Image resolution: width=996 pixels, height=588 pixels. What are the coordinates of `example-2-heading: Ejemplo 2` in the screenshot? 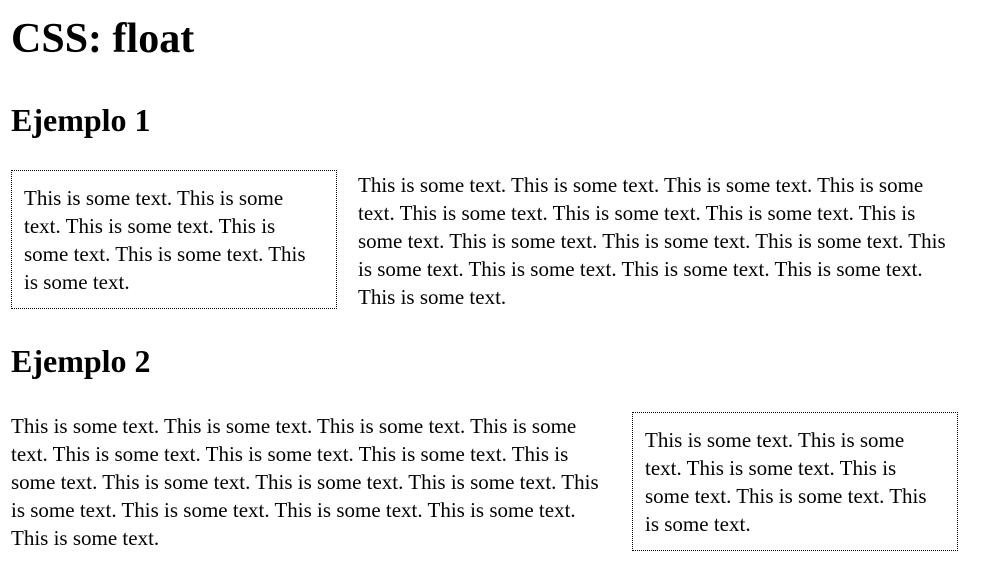 It's located at (81, 361).